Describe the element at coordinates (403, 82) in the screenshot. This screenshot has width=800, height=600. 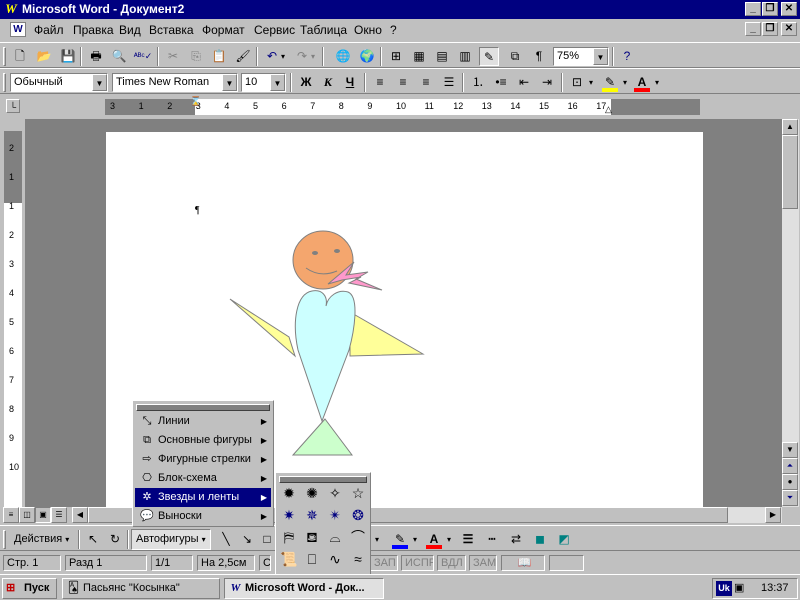
I see `align-center-icon: ≡` at that location.